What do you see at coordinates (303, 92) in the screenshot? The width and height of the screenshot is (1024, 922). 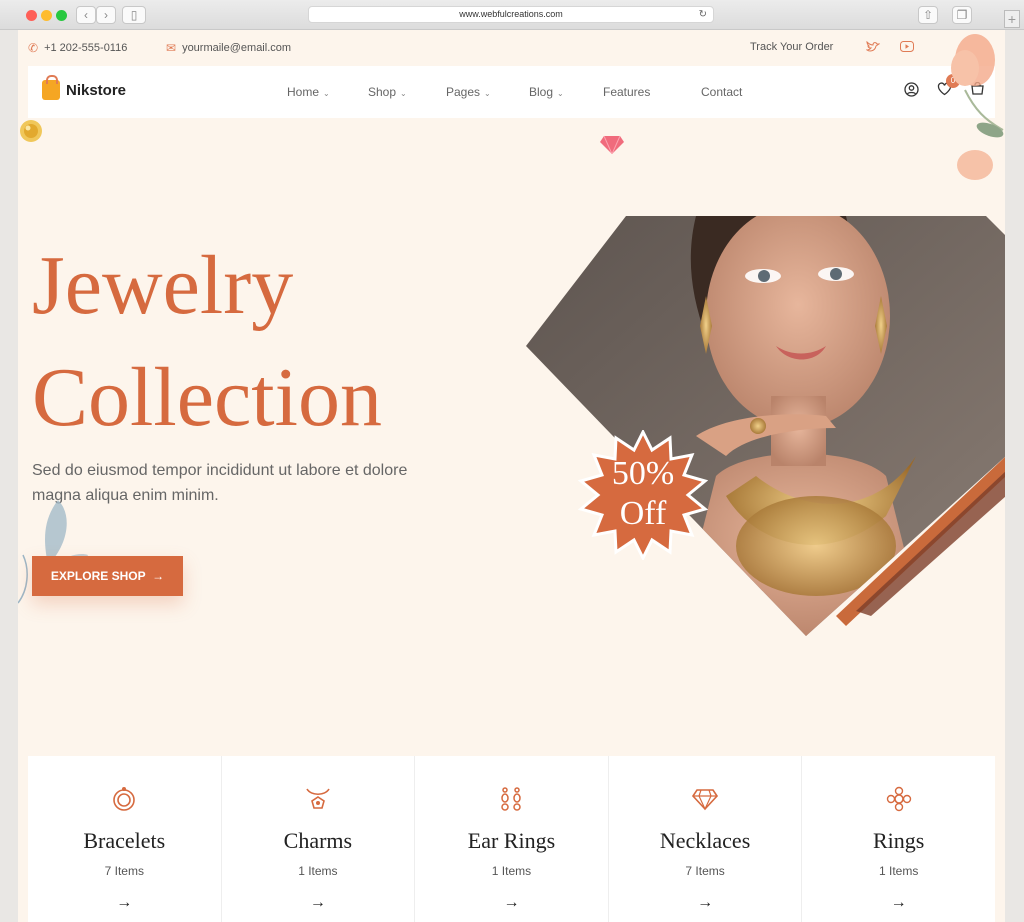 I see `nav-home-label: Home` at bounding box center [303, 92].